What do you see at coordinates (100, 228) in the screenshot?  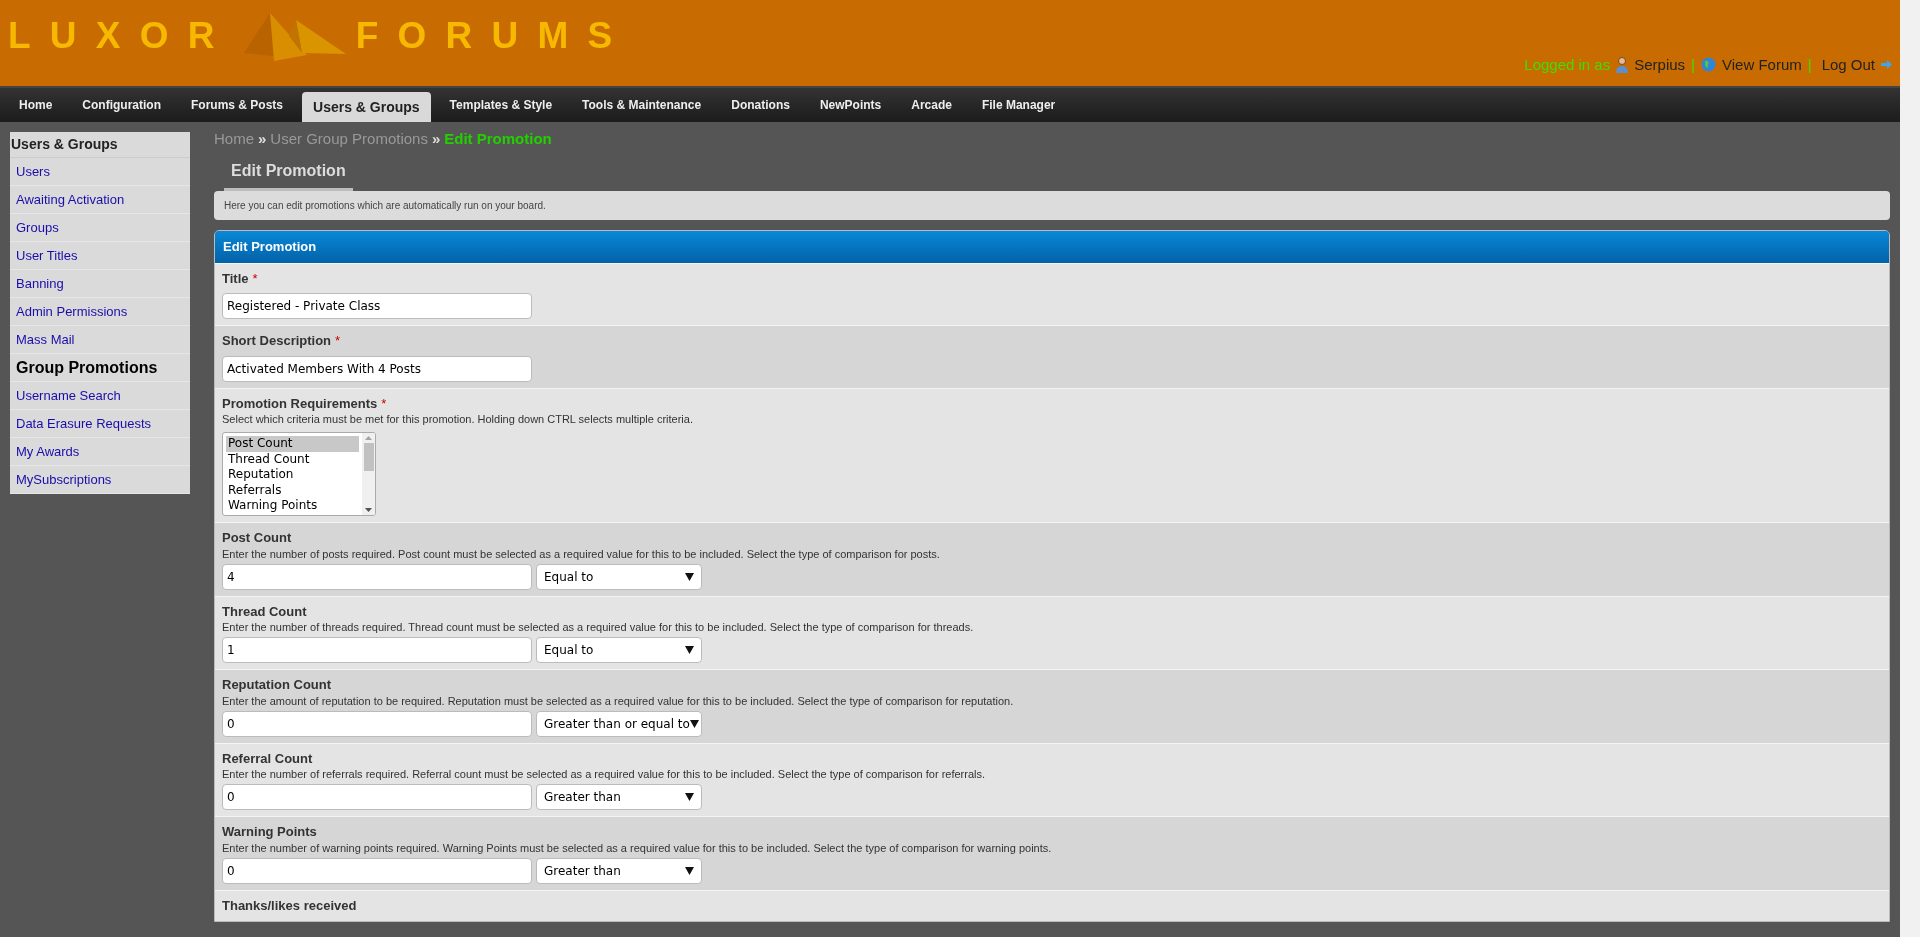 I see `sidebar-item: Groups` at bounding box center [100, 228].